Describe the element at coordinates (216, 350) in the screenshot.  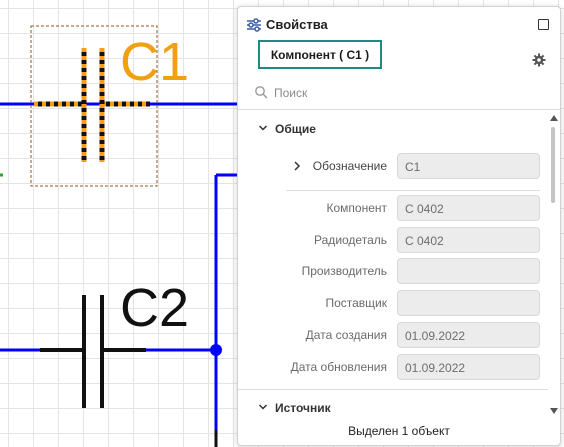
I see `junction-dot` at that location.